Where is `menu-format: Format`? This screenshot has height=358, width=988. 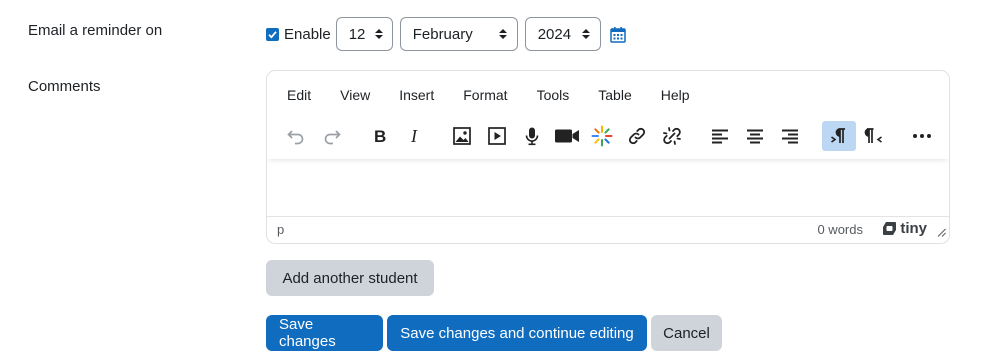 menu-format: Format is located at coordinates (483, 95).